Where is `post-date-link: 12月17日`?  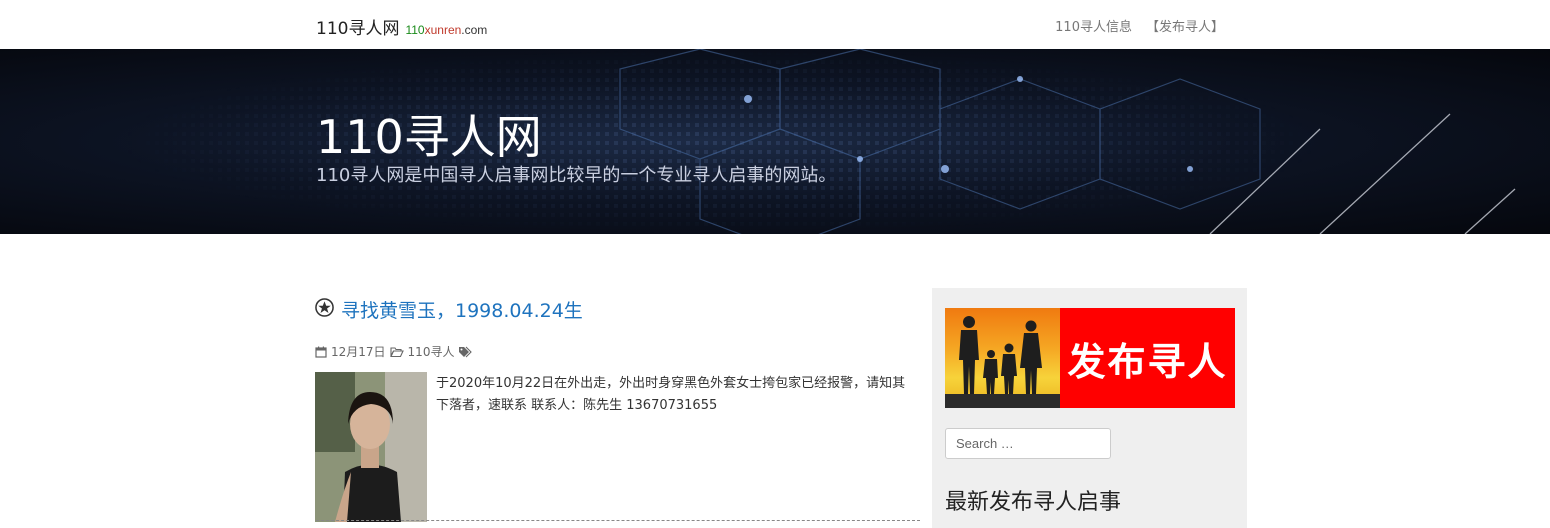 post-date-link: 12月17日 is located at coordinates (358, 351).